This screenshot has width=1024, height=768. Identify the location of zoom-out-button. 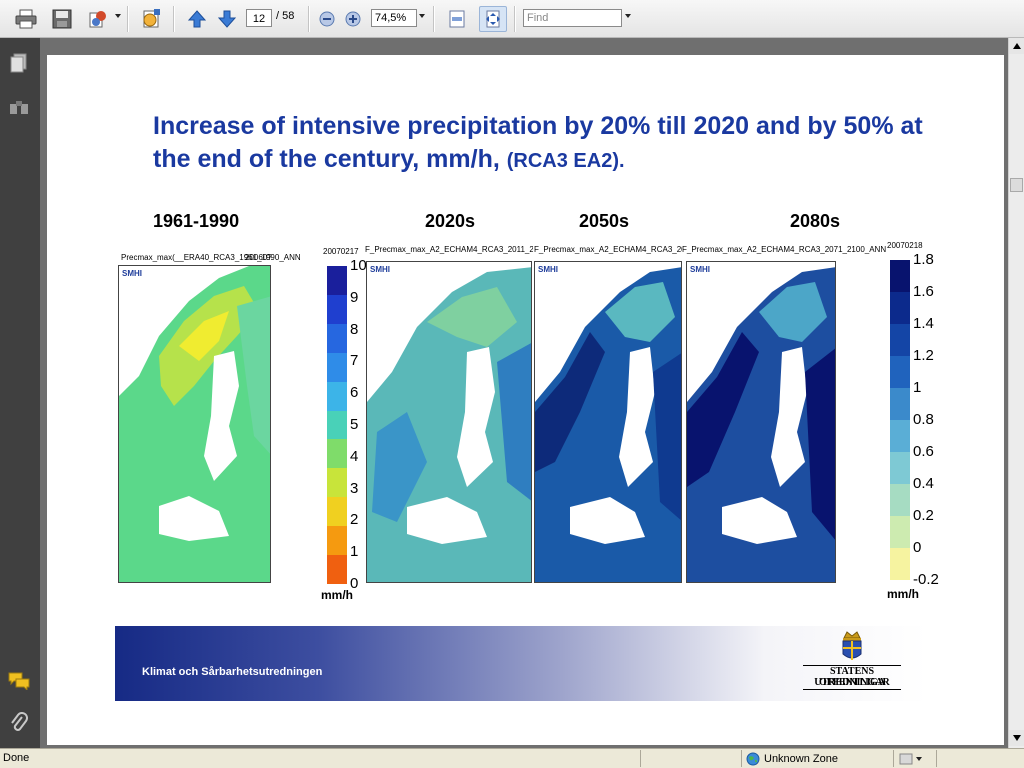
(327, 19).